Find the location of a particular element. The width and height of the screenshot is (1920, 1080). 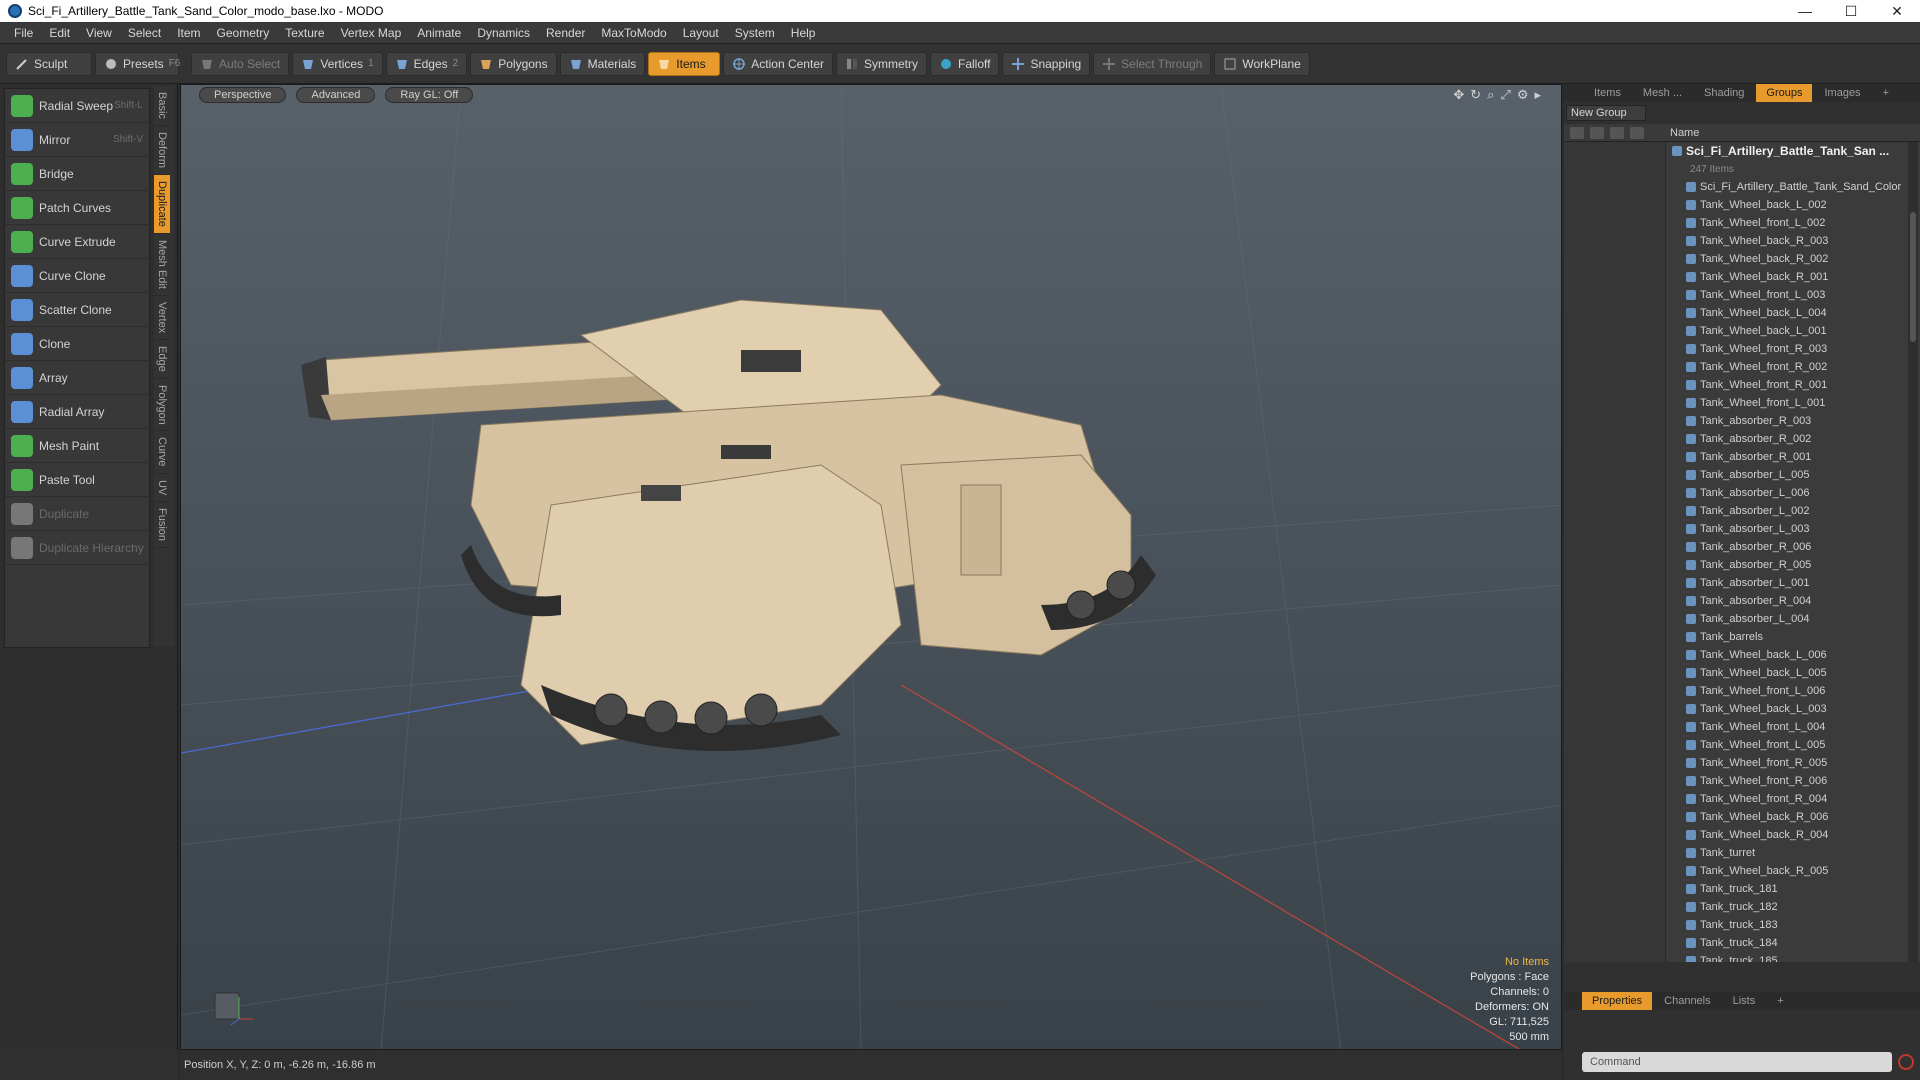

menu-render: Render is located at coordinates (565, 33).